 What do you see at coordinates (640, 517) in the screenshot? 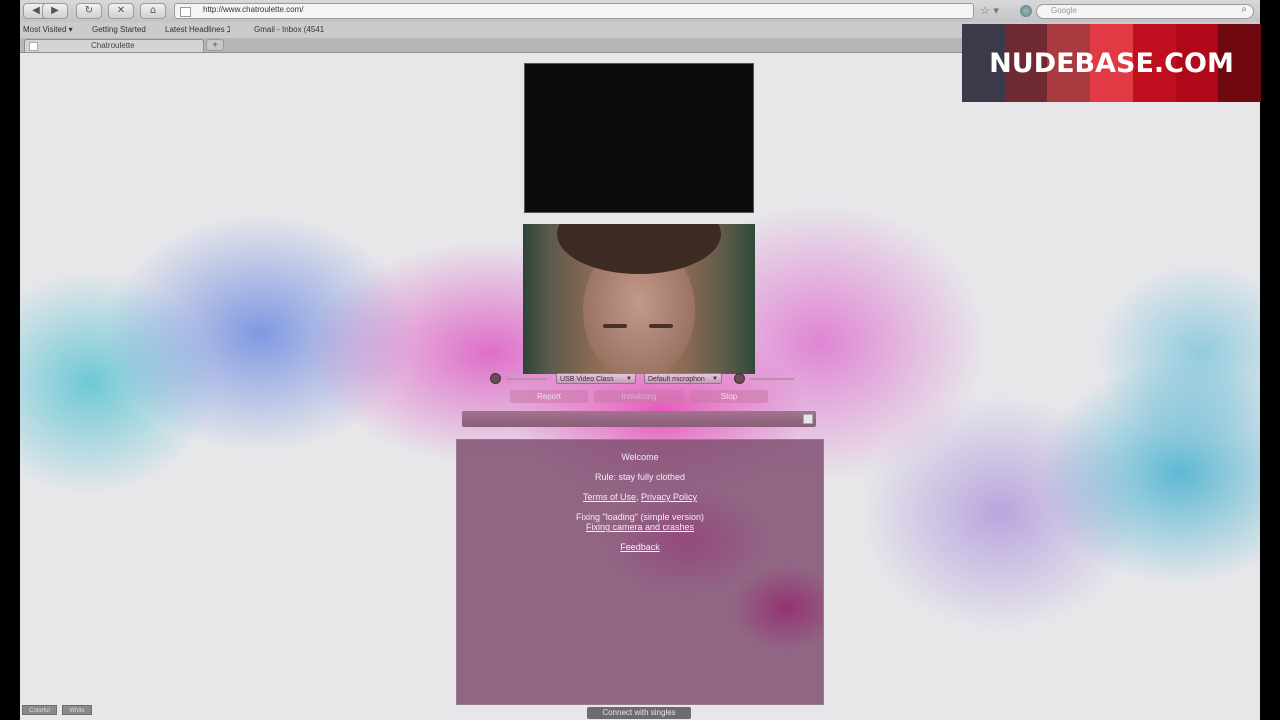
I see `fixing-loading-text: Fixing "loading" (simple version)` at bounding box center [640, 517].